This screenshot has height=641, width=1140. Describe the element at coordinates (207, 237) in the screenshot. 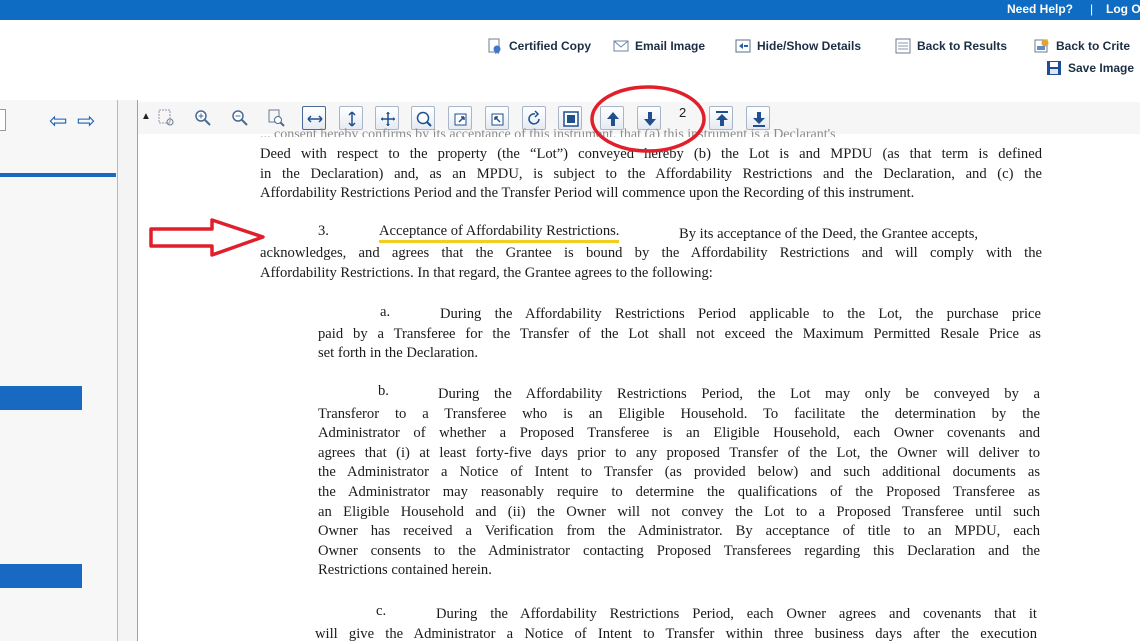

I see `red-arrow-annotation` at that location.